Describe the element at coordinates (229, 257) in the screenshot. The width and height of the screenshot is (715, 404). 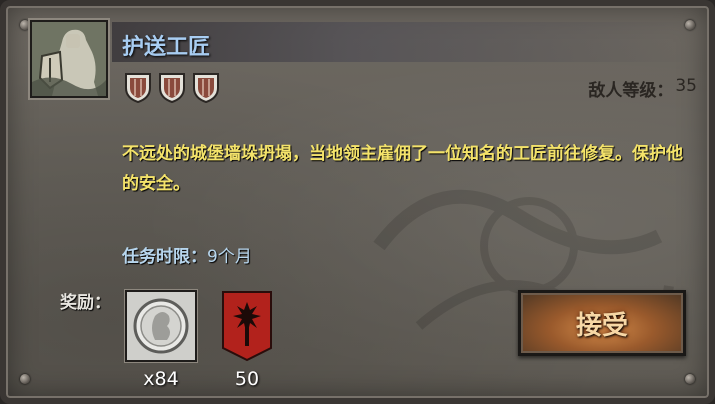
I see `time-limit-value: 9个月` at that location.